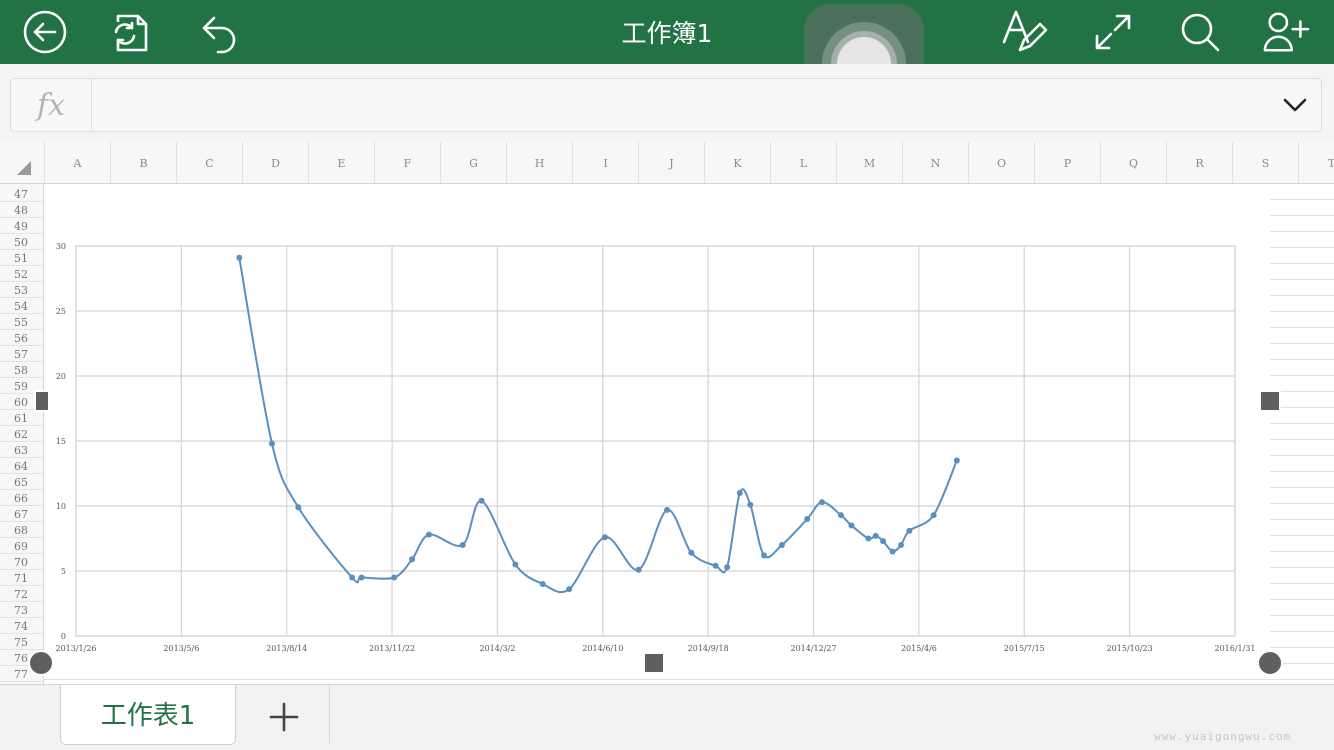 Image resolution: width=1334 pixels, height=750 pixels. Describe the element at coordinates (935, 162) in the screenshot. I see `column-header-N: N` at that location.